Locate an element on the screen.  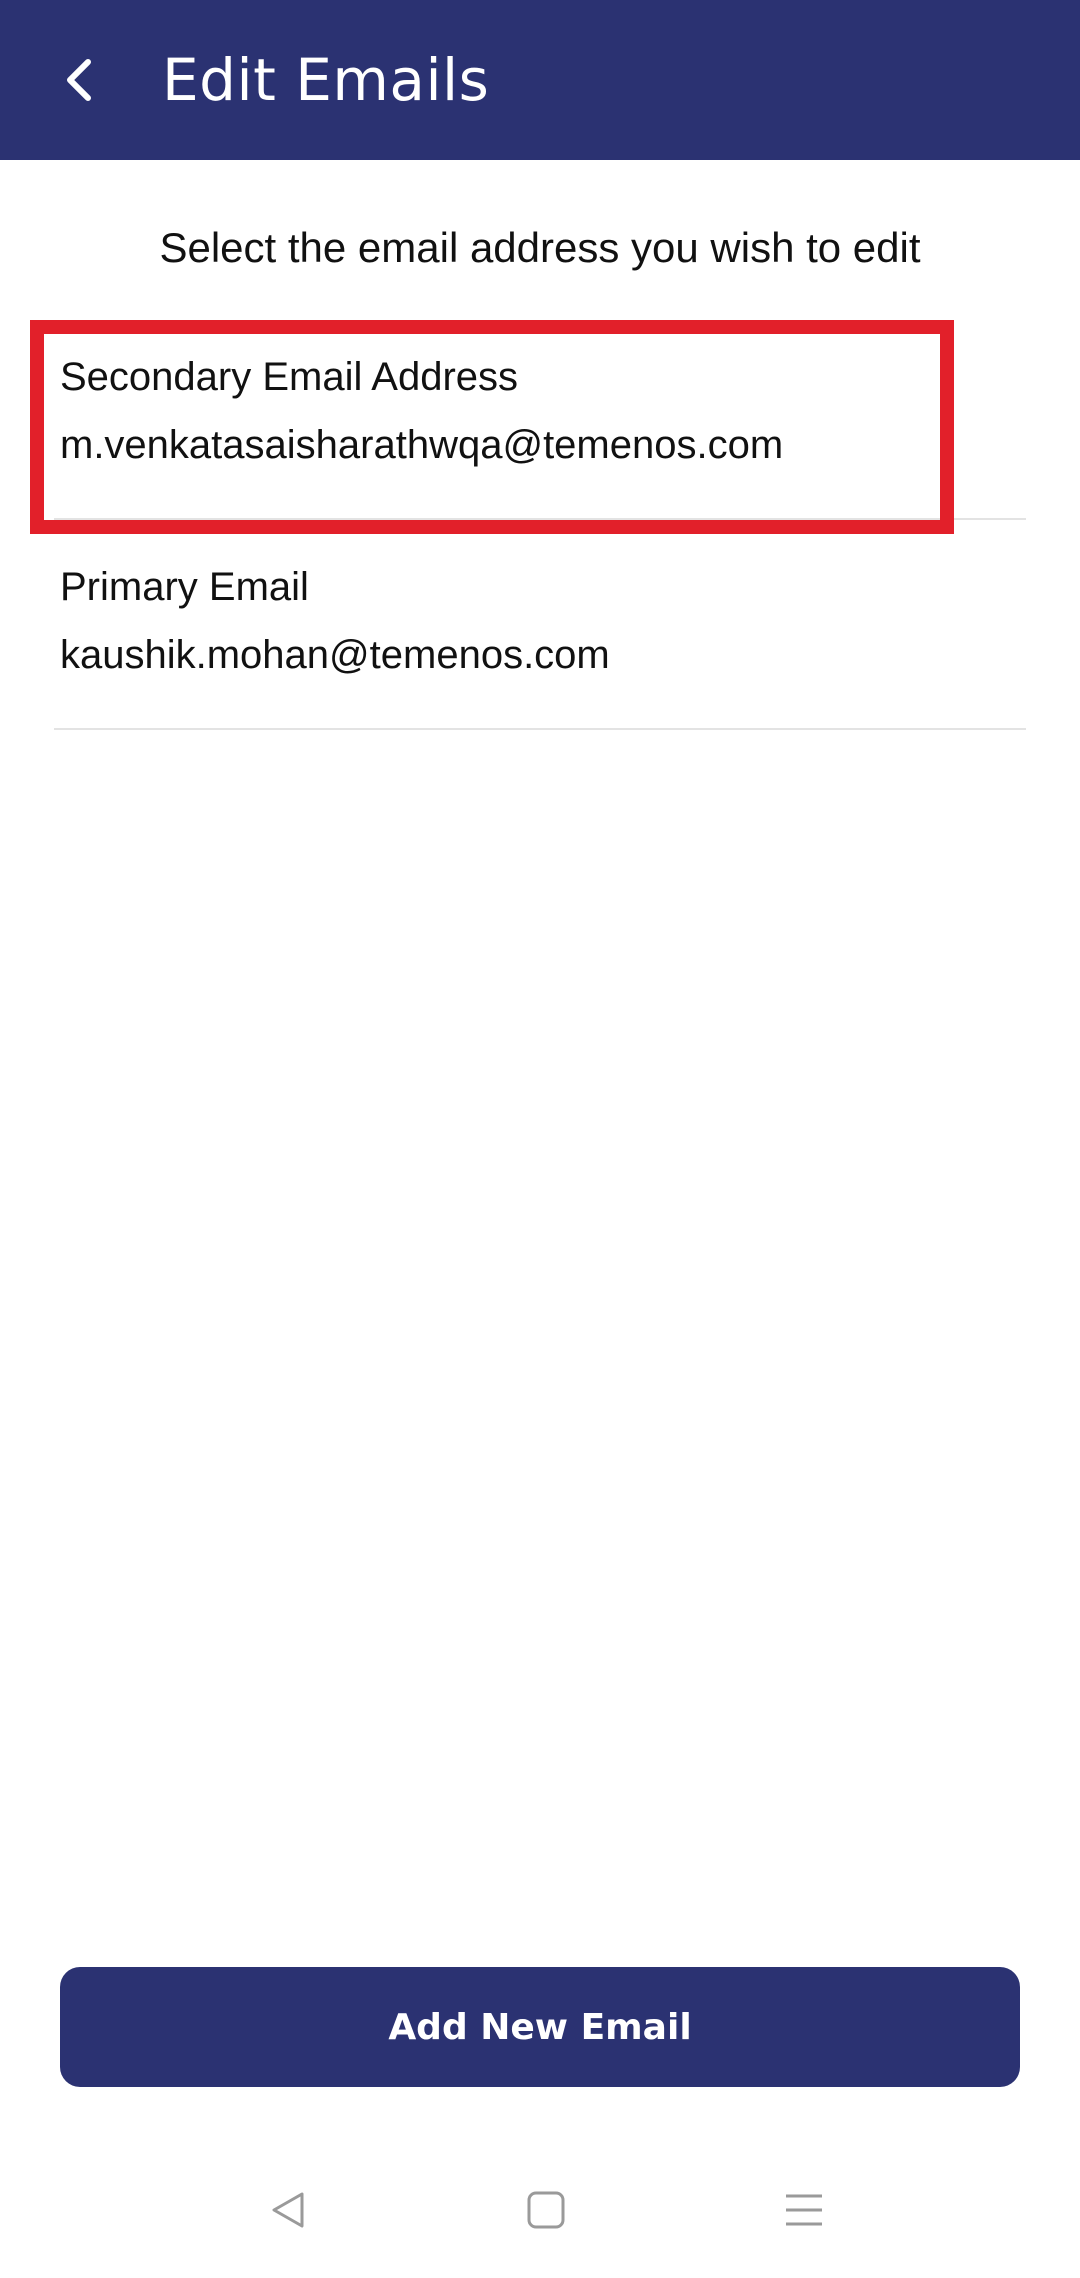
email-address: m.venkatasaisharathwqa@temenos.com is located at coordinates (422, 445).